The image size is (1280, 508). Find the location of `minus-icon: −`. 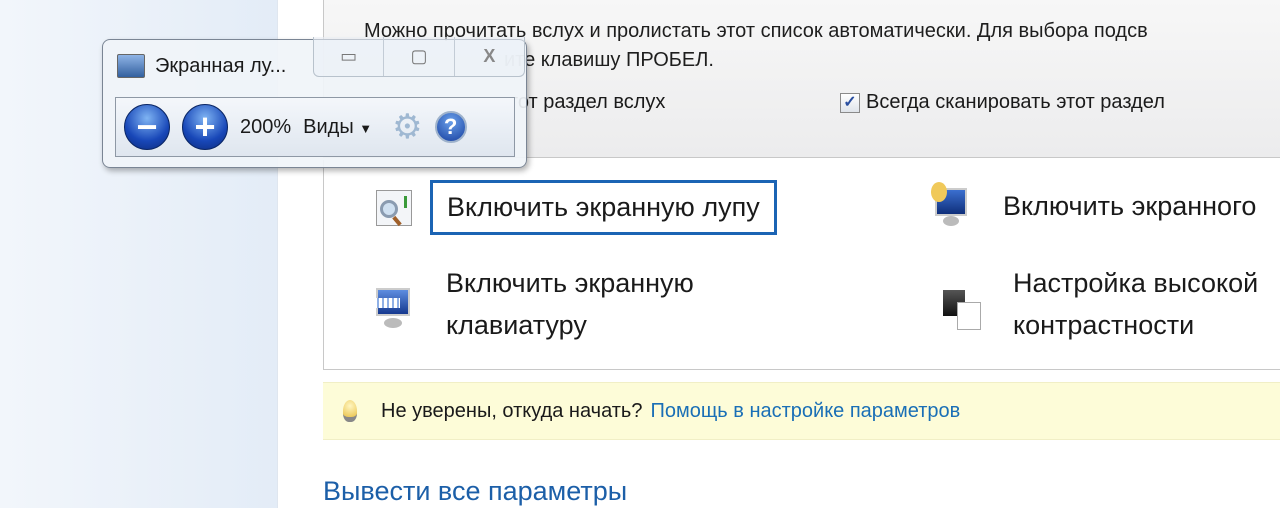

minus-icon: − is located at coordinates (147, 126).